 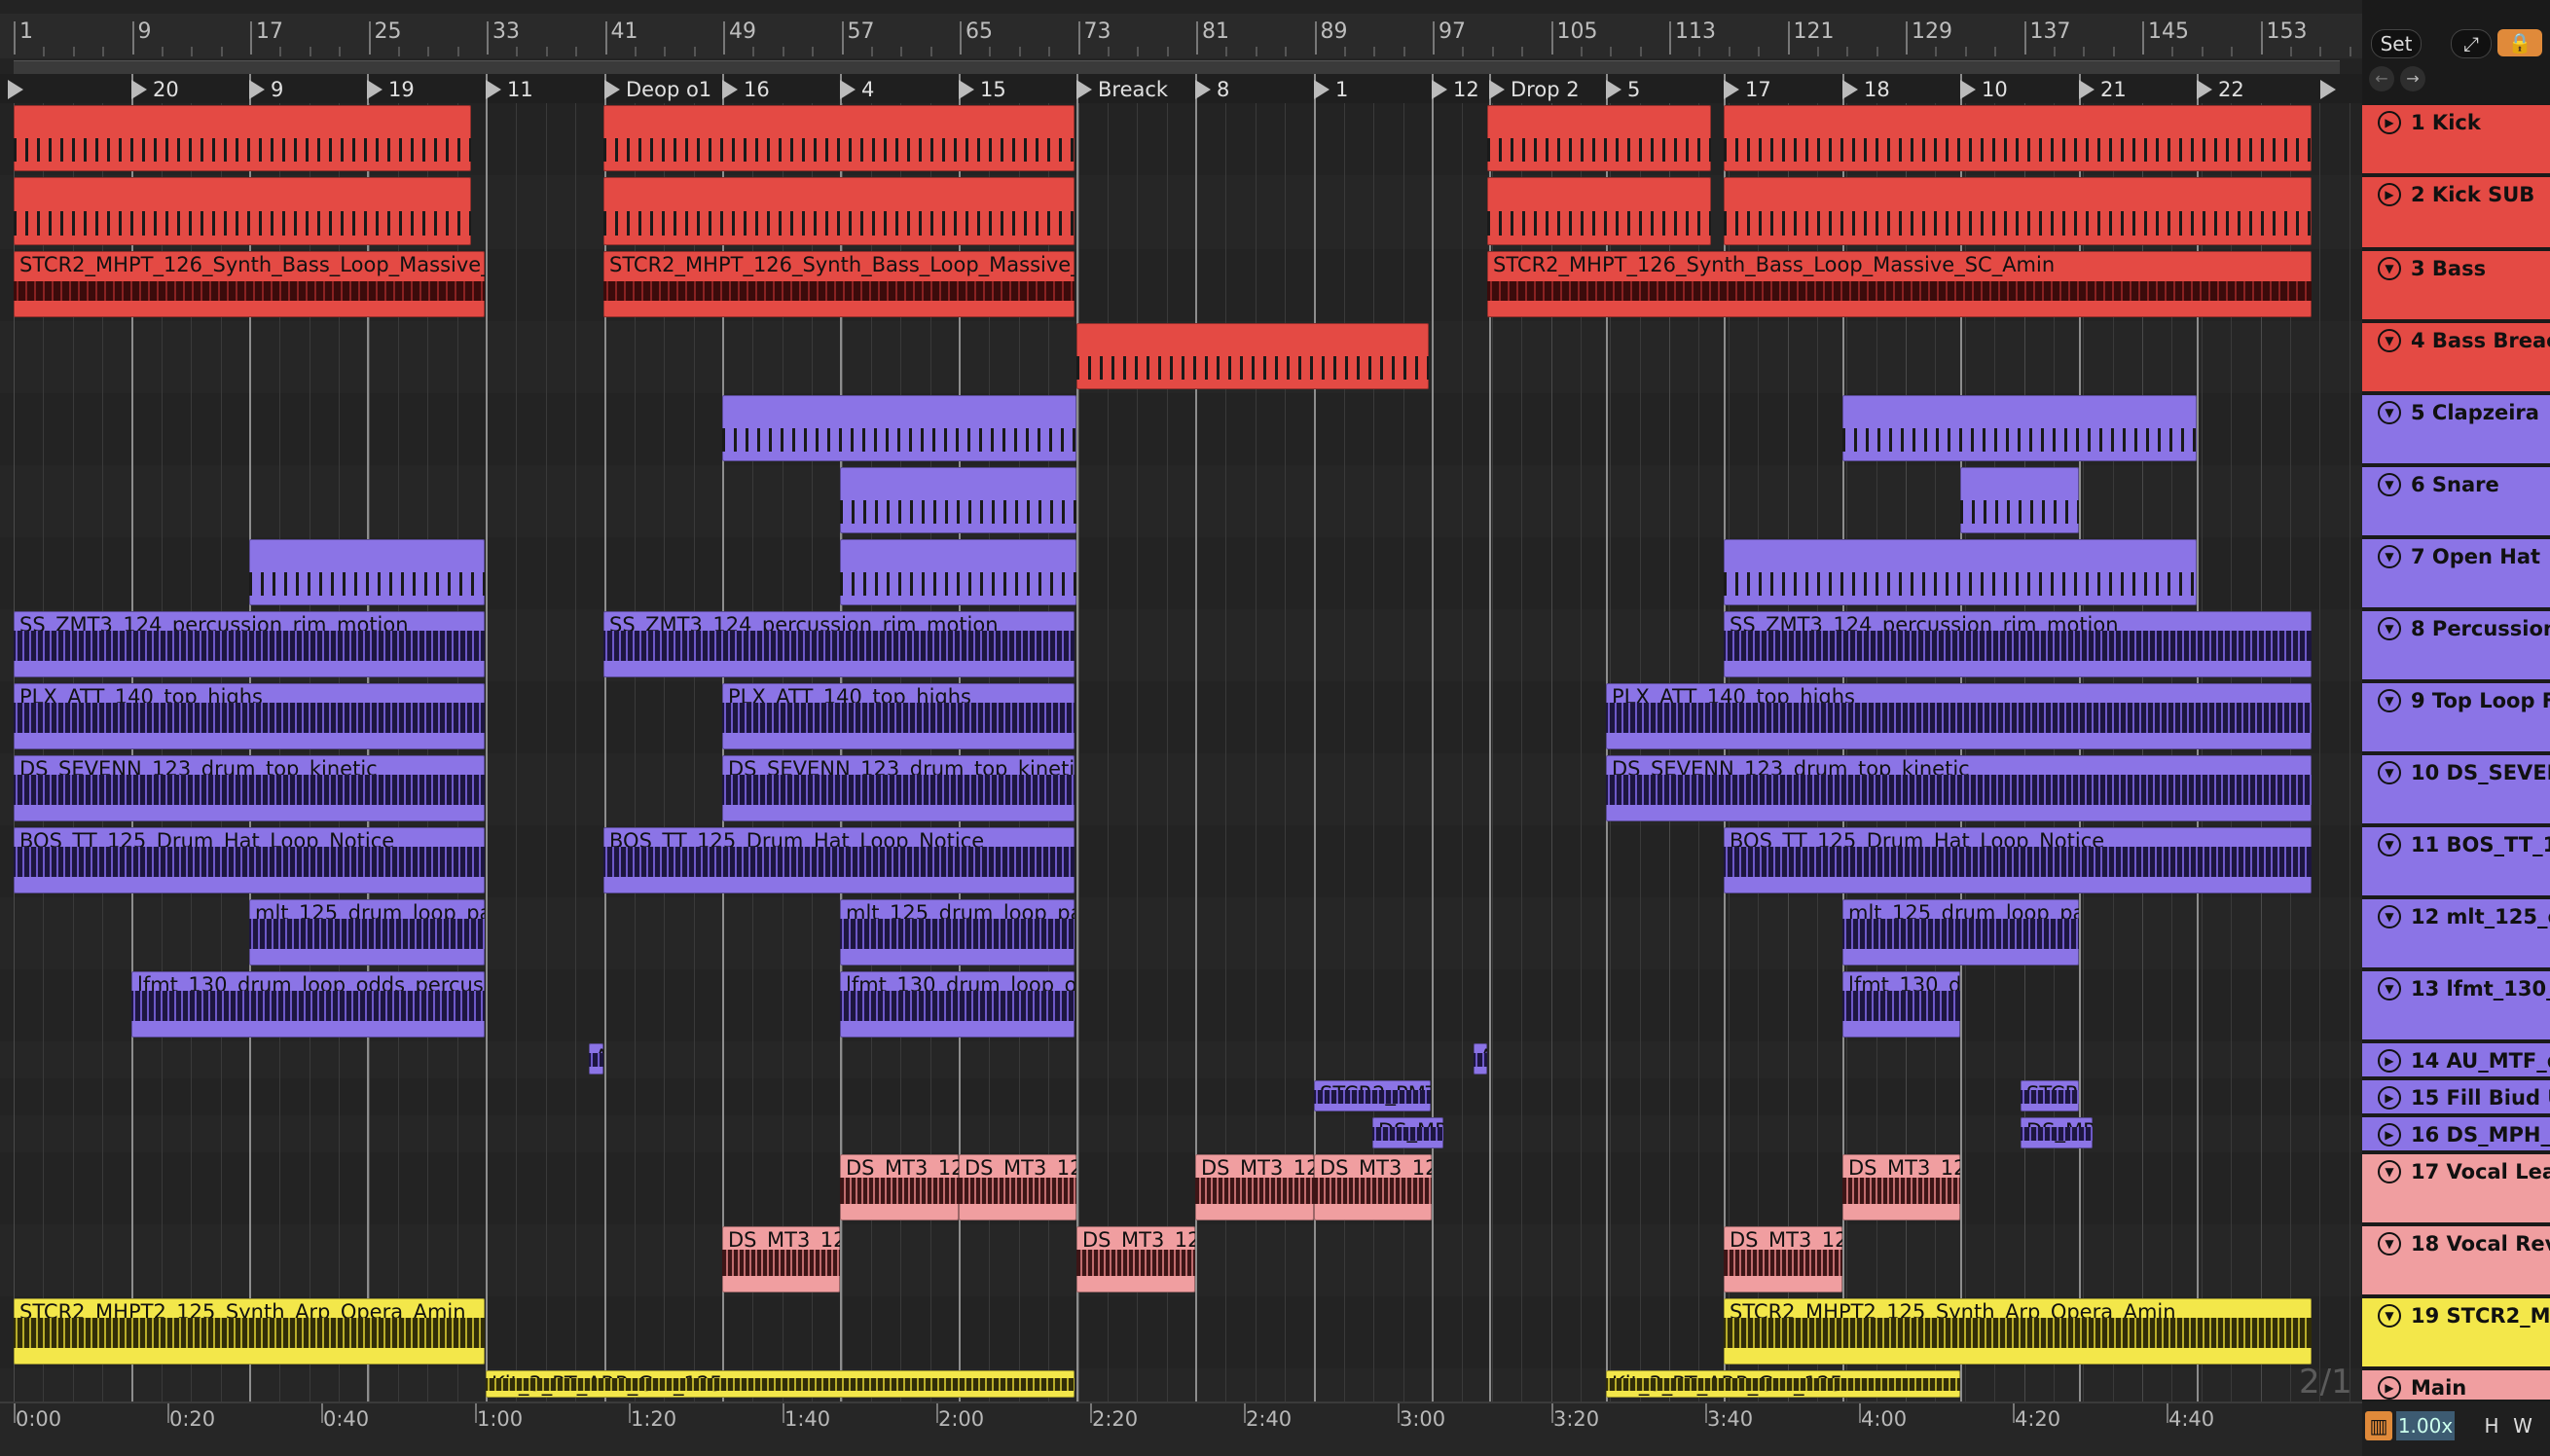 What do you see at coordinates (2018, 1331) in the screenshot?
I see `clip: STCR2_MHPT2_125_Synth_Arp_Opera_Amin` at bounding box center [2018, 1331].